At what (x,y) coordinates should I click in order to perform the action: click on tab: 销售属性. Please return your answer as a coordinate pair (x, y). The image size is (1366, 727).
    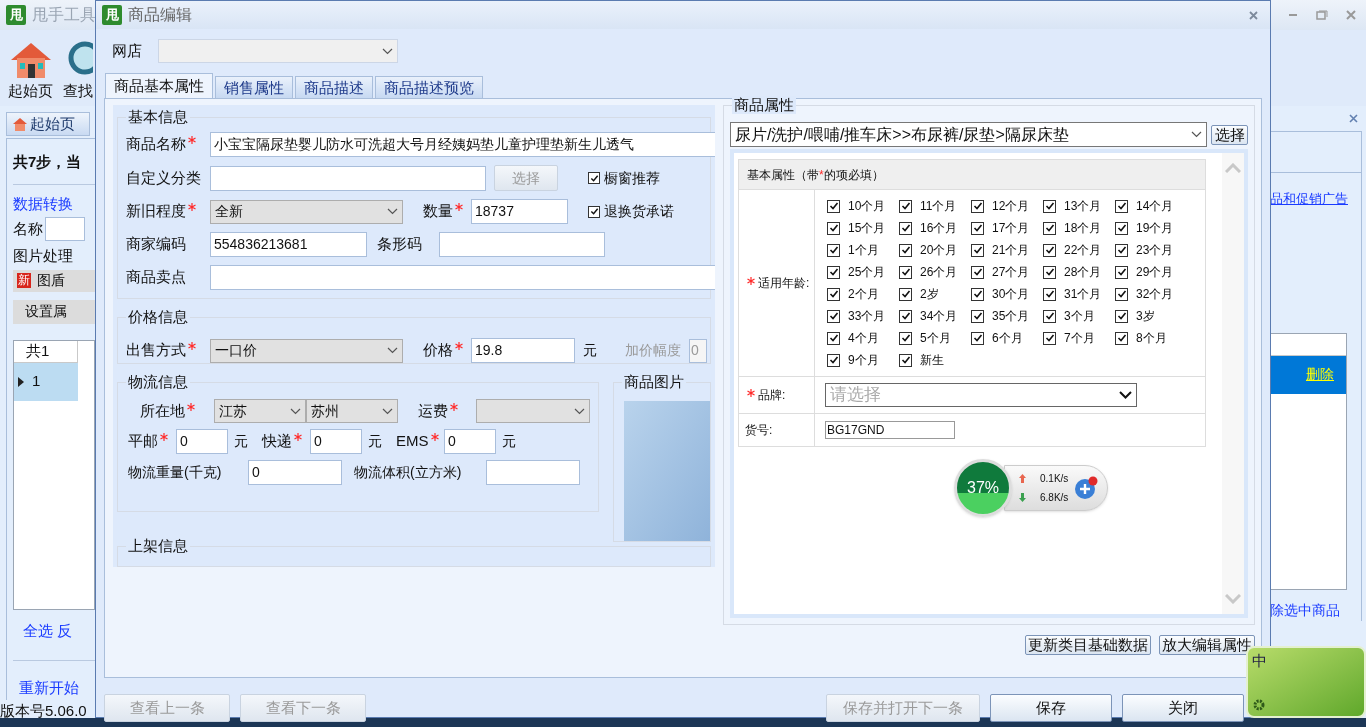
    Looking at the image, I should click on (254, 87).